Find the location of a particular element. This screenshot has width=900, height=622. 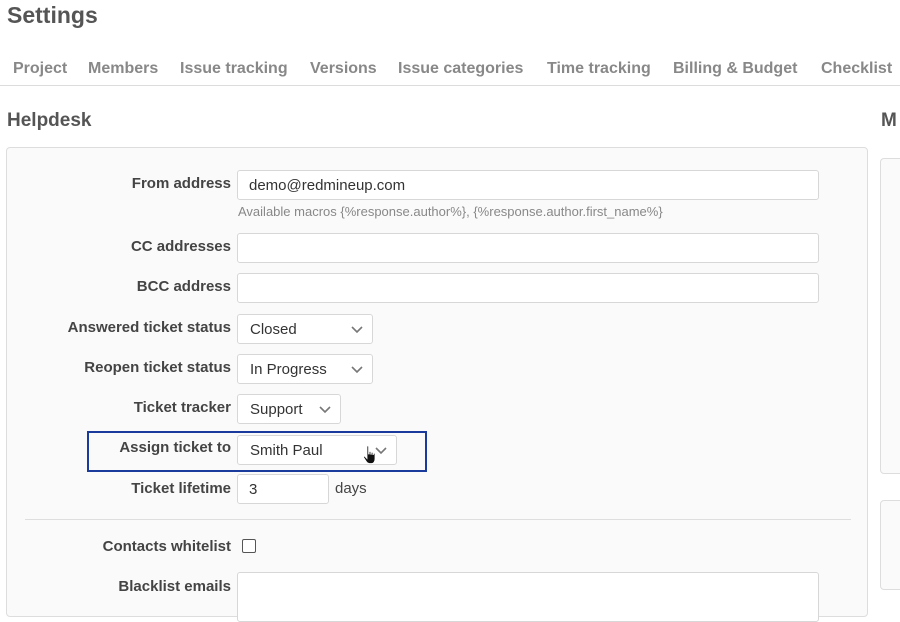

ticket-lifetime-input is located at coordinates (283, 489).